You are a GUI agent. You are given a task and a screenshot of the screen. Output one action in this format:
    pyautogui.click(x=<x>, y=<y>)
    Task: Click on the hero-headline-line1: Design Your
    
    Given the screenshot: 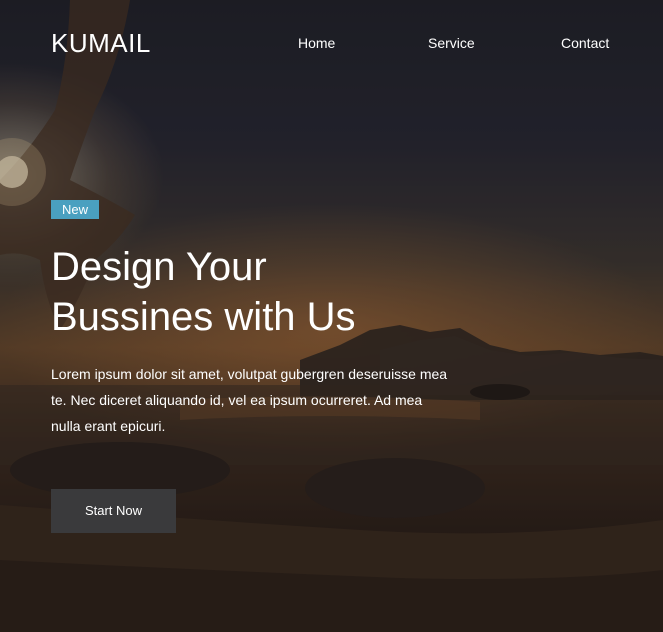 What is the action you would take?
    pyautogui.click(x=159, y=267)
    